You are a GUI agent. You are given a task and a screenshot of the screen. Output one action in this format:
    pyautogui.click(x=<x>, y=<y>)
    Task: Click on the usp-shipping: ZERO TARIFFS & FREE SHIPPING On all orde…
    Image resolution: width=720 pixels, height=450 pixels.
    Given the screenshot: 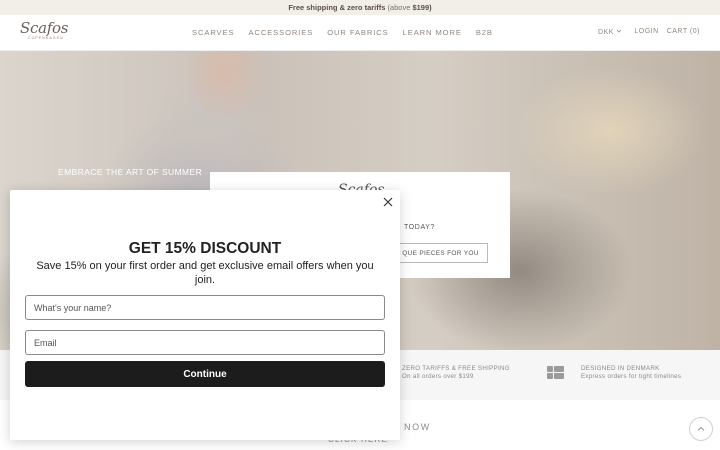 What is the action you would take?
    pyautogui.click(x=456, y=373)
    